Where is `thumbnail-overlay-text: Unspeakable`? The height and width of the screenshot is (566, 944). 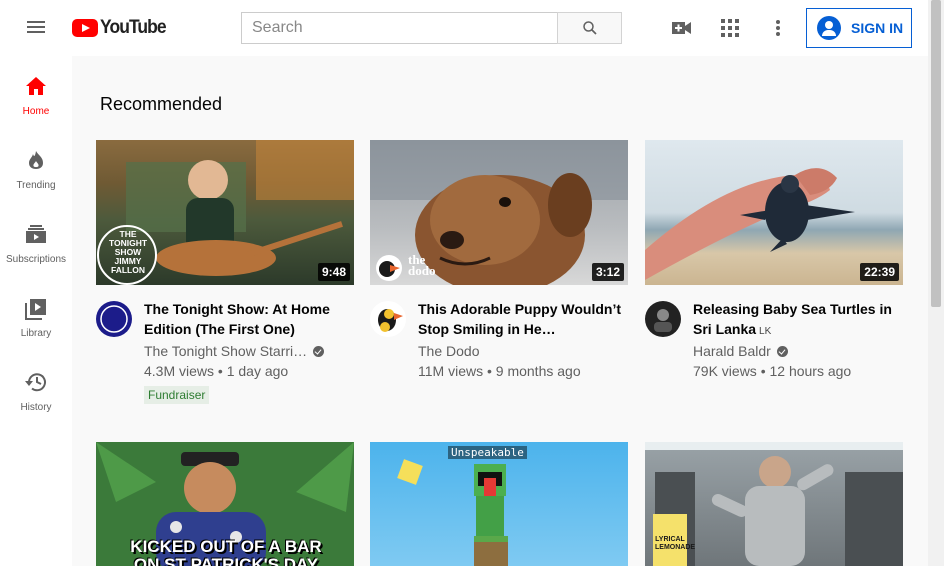 thumbnail-overlay-text: Unspeakable is located at coordinates (487, 452).